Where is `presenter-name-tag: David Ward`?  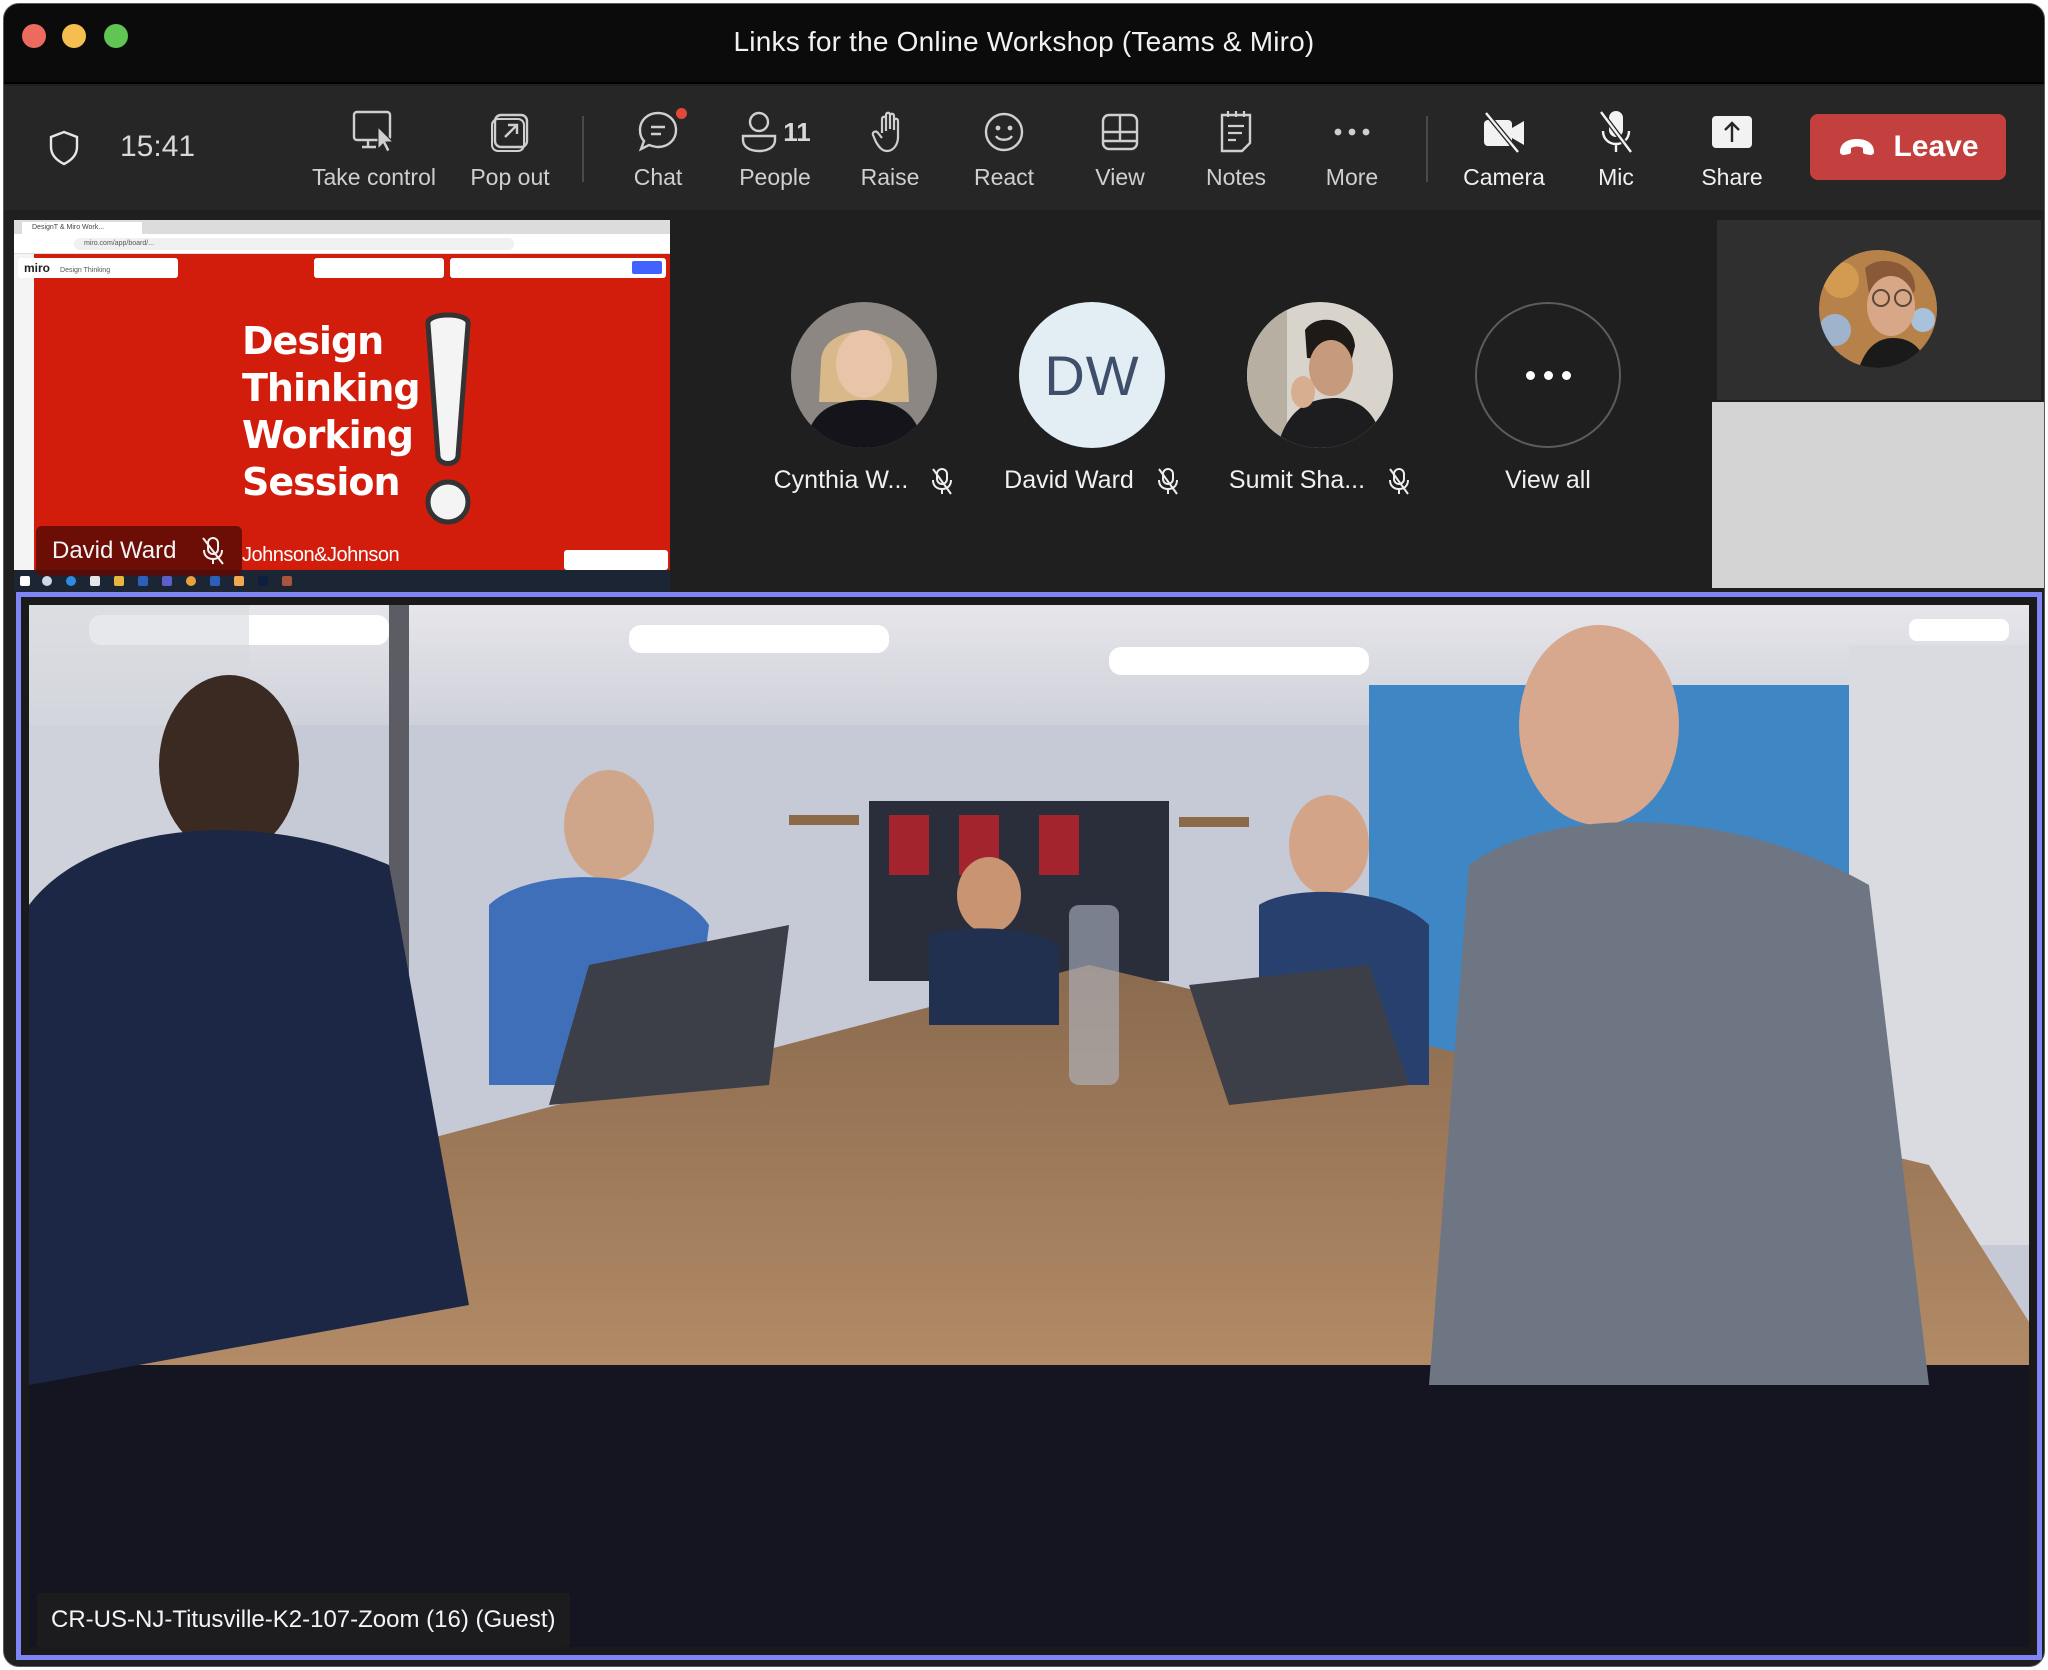 presenter-name-tag: David Ward is located at coordinates (139, 551).